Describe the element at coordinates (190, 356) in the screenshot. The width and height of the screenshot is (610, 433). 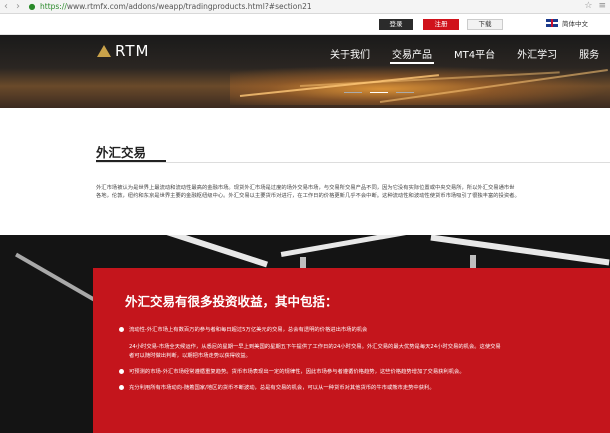
I see `benefit-24h-trading-cont: 者可以随时做出判断，以期把市场走势以获得收益。` at that location.